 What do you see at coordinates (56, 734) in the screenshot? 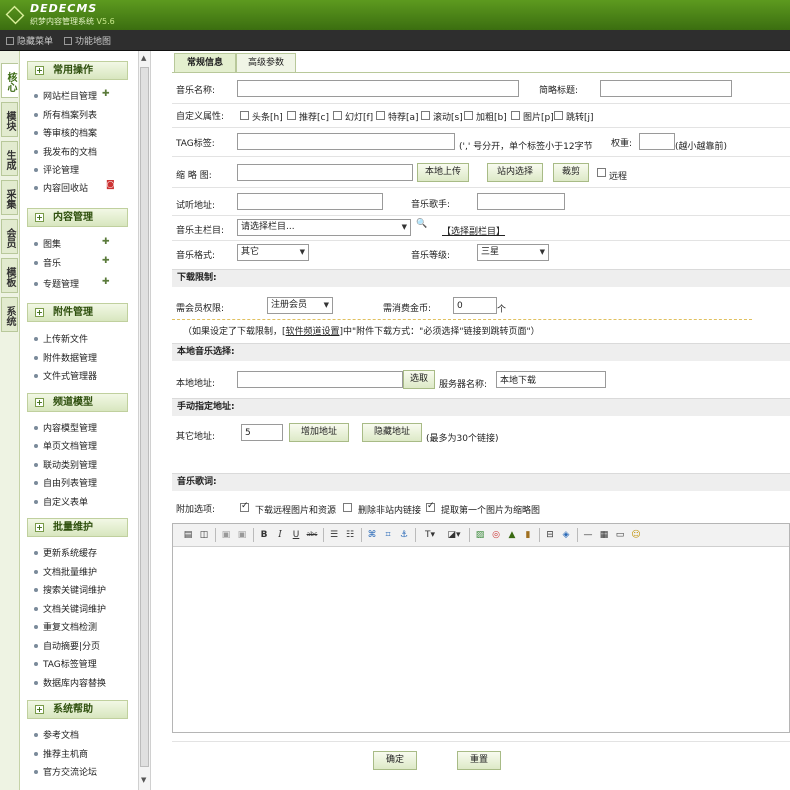
I see `nav-reference-docs: 参考文档` at bounding box center [56, 734].